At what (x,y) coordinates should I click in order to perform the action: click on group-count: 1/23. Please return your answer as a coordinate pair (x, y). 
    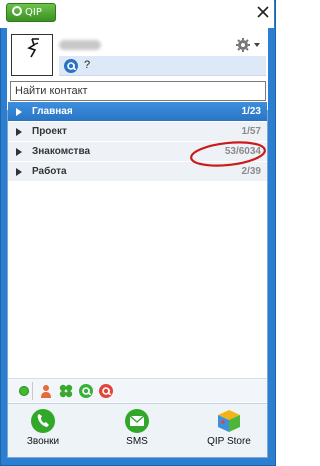
    Looking at the image, I should click on (251, 111).